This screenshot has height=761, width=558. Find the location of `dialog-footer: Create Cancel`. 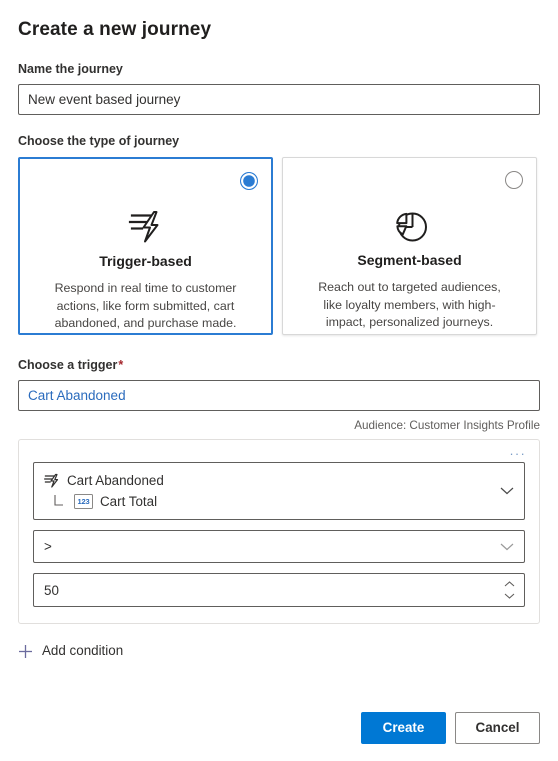

dialog-footer: Create Cancel is located at coordinates (450, 728).